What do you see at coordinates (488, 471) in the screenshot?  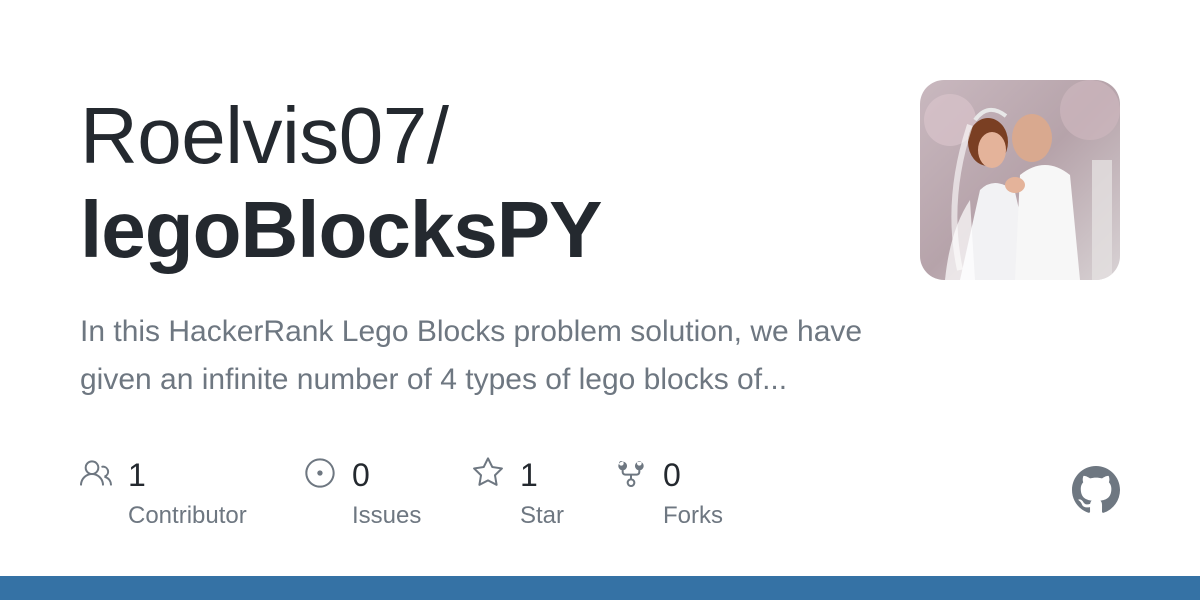 I see `star-icon` at bounding box center [488, 471].